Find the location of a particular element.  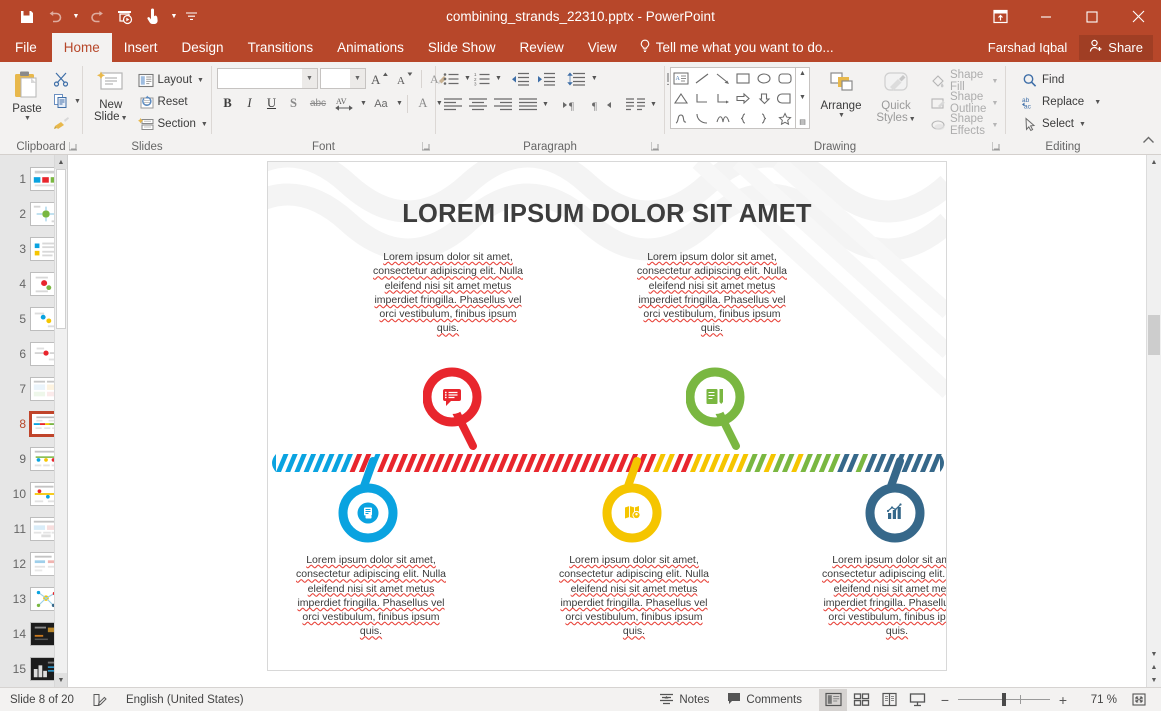

left-to-right-button: ¶ is located at coordinates (574, 104).